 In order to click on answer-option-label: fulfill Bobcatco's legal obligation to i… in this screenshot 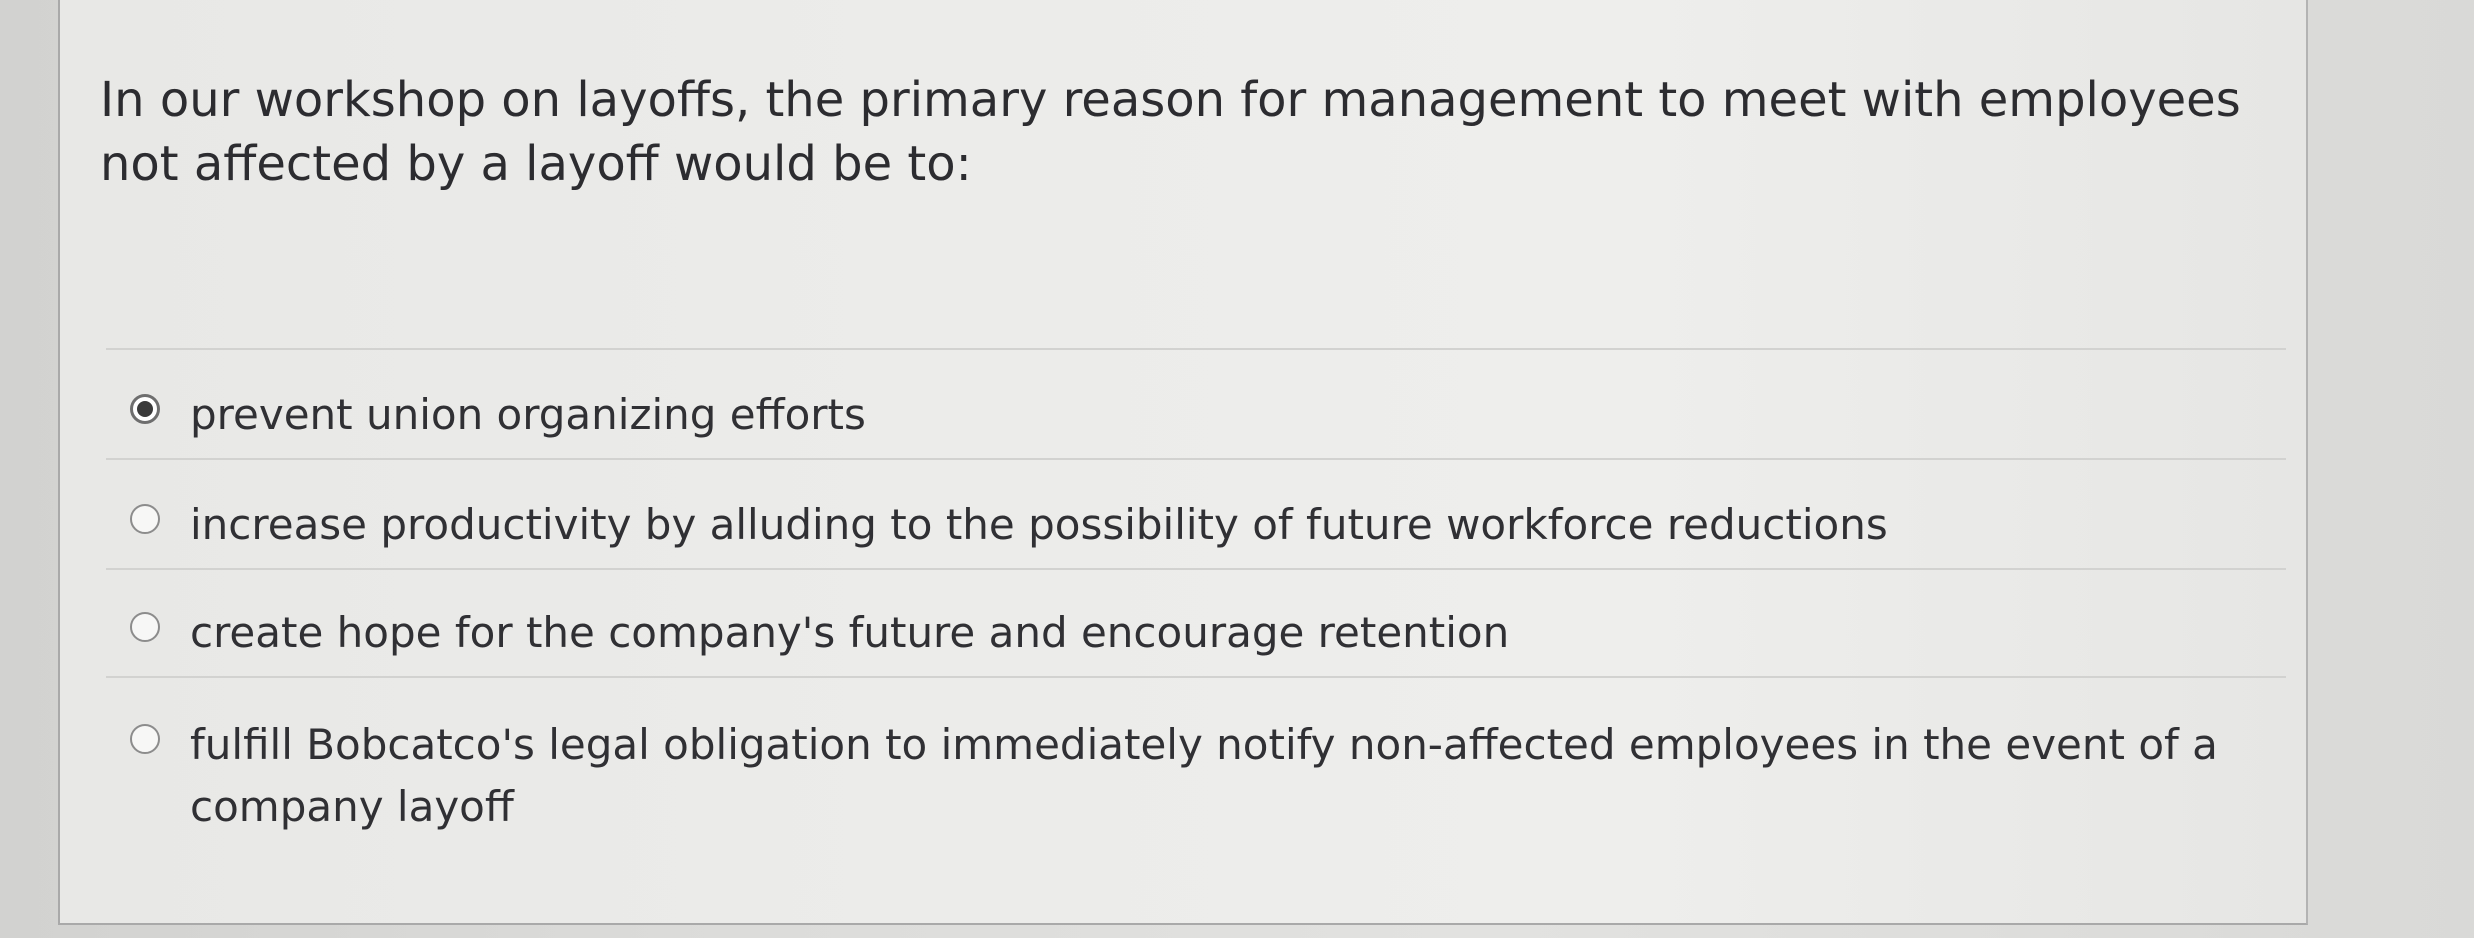, I will do `click(1204, 775)`.